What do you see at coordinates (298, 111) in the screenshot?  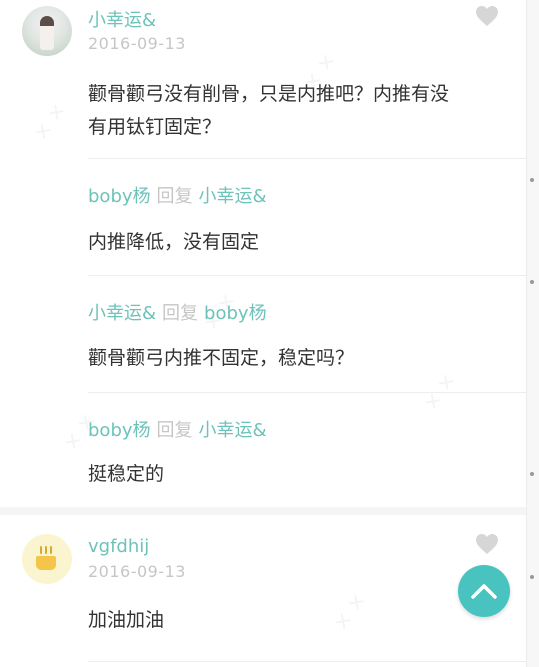 I see `comment-text: 颧骨颧弓没有削骨，只是内推吧？内推有没 有用钛钉固定？` at bounding box center [298, 111].